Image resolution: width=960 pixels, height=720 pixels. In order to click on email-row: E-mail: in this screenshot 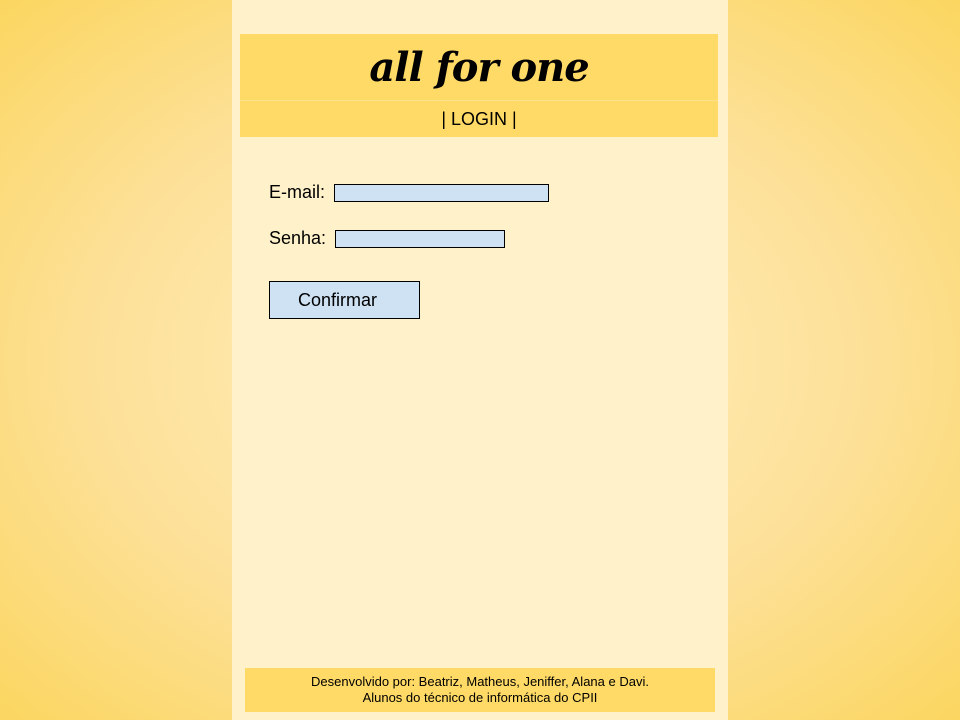, I will do `click(409, 192)`.